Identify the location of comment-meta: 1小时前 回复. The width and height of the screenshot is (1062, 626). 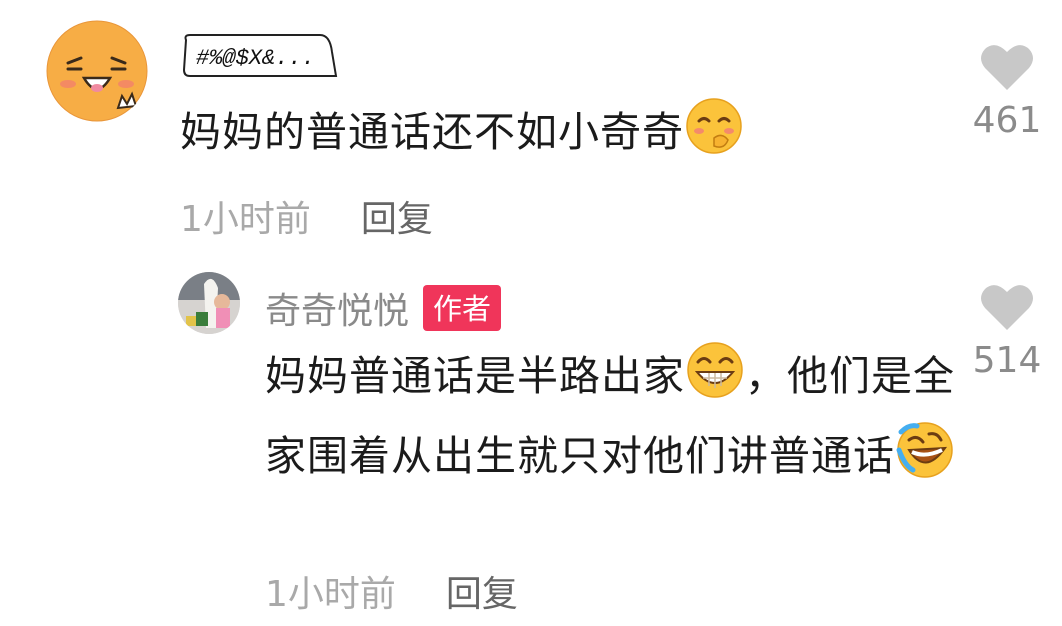
(306, 216).